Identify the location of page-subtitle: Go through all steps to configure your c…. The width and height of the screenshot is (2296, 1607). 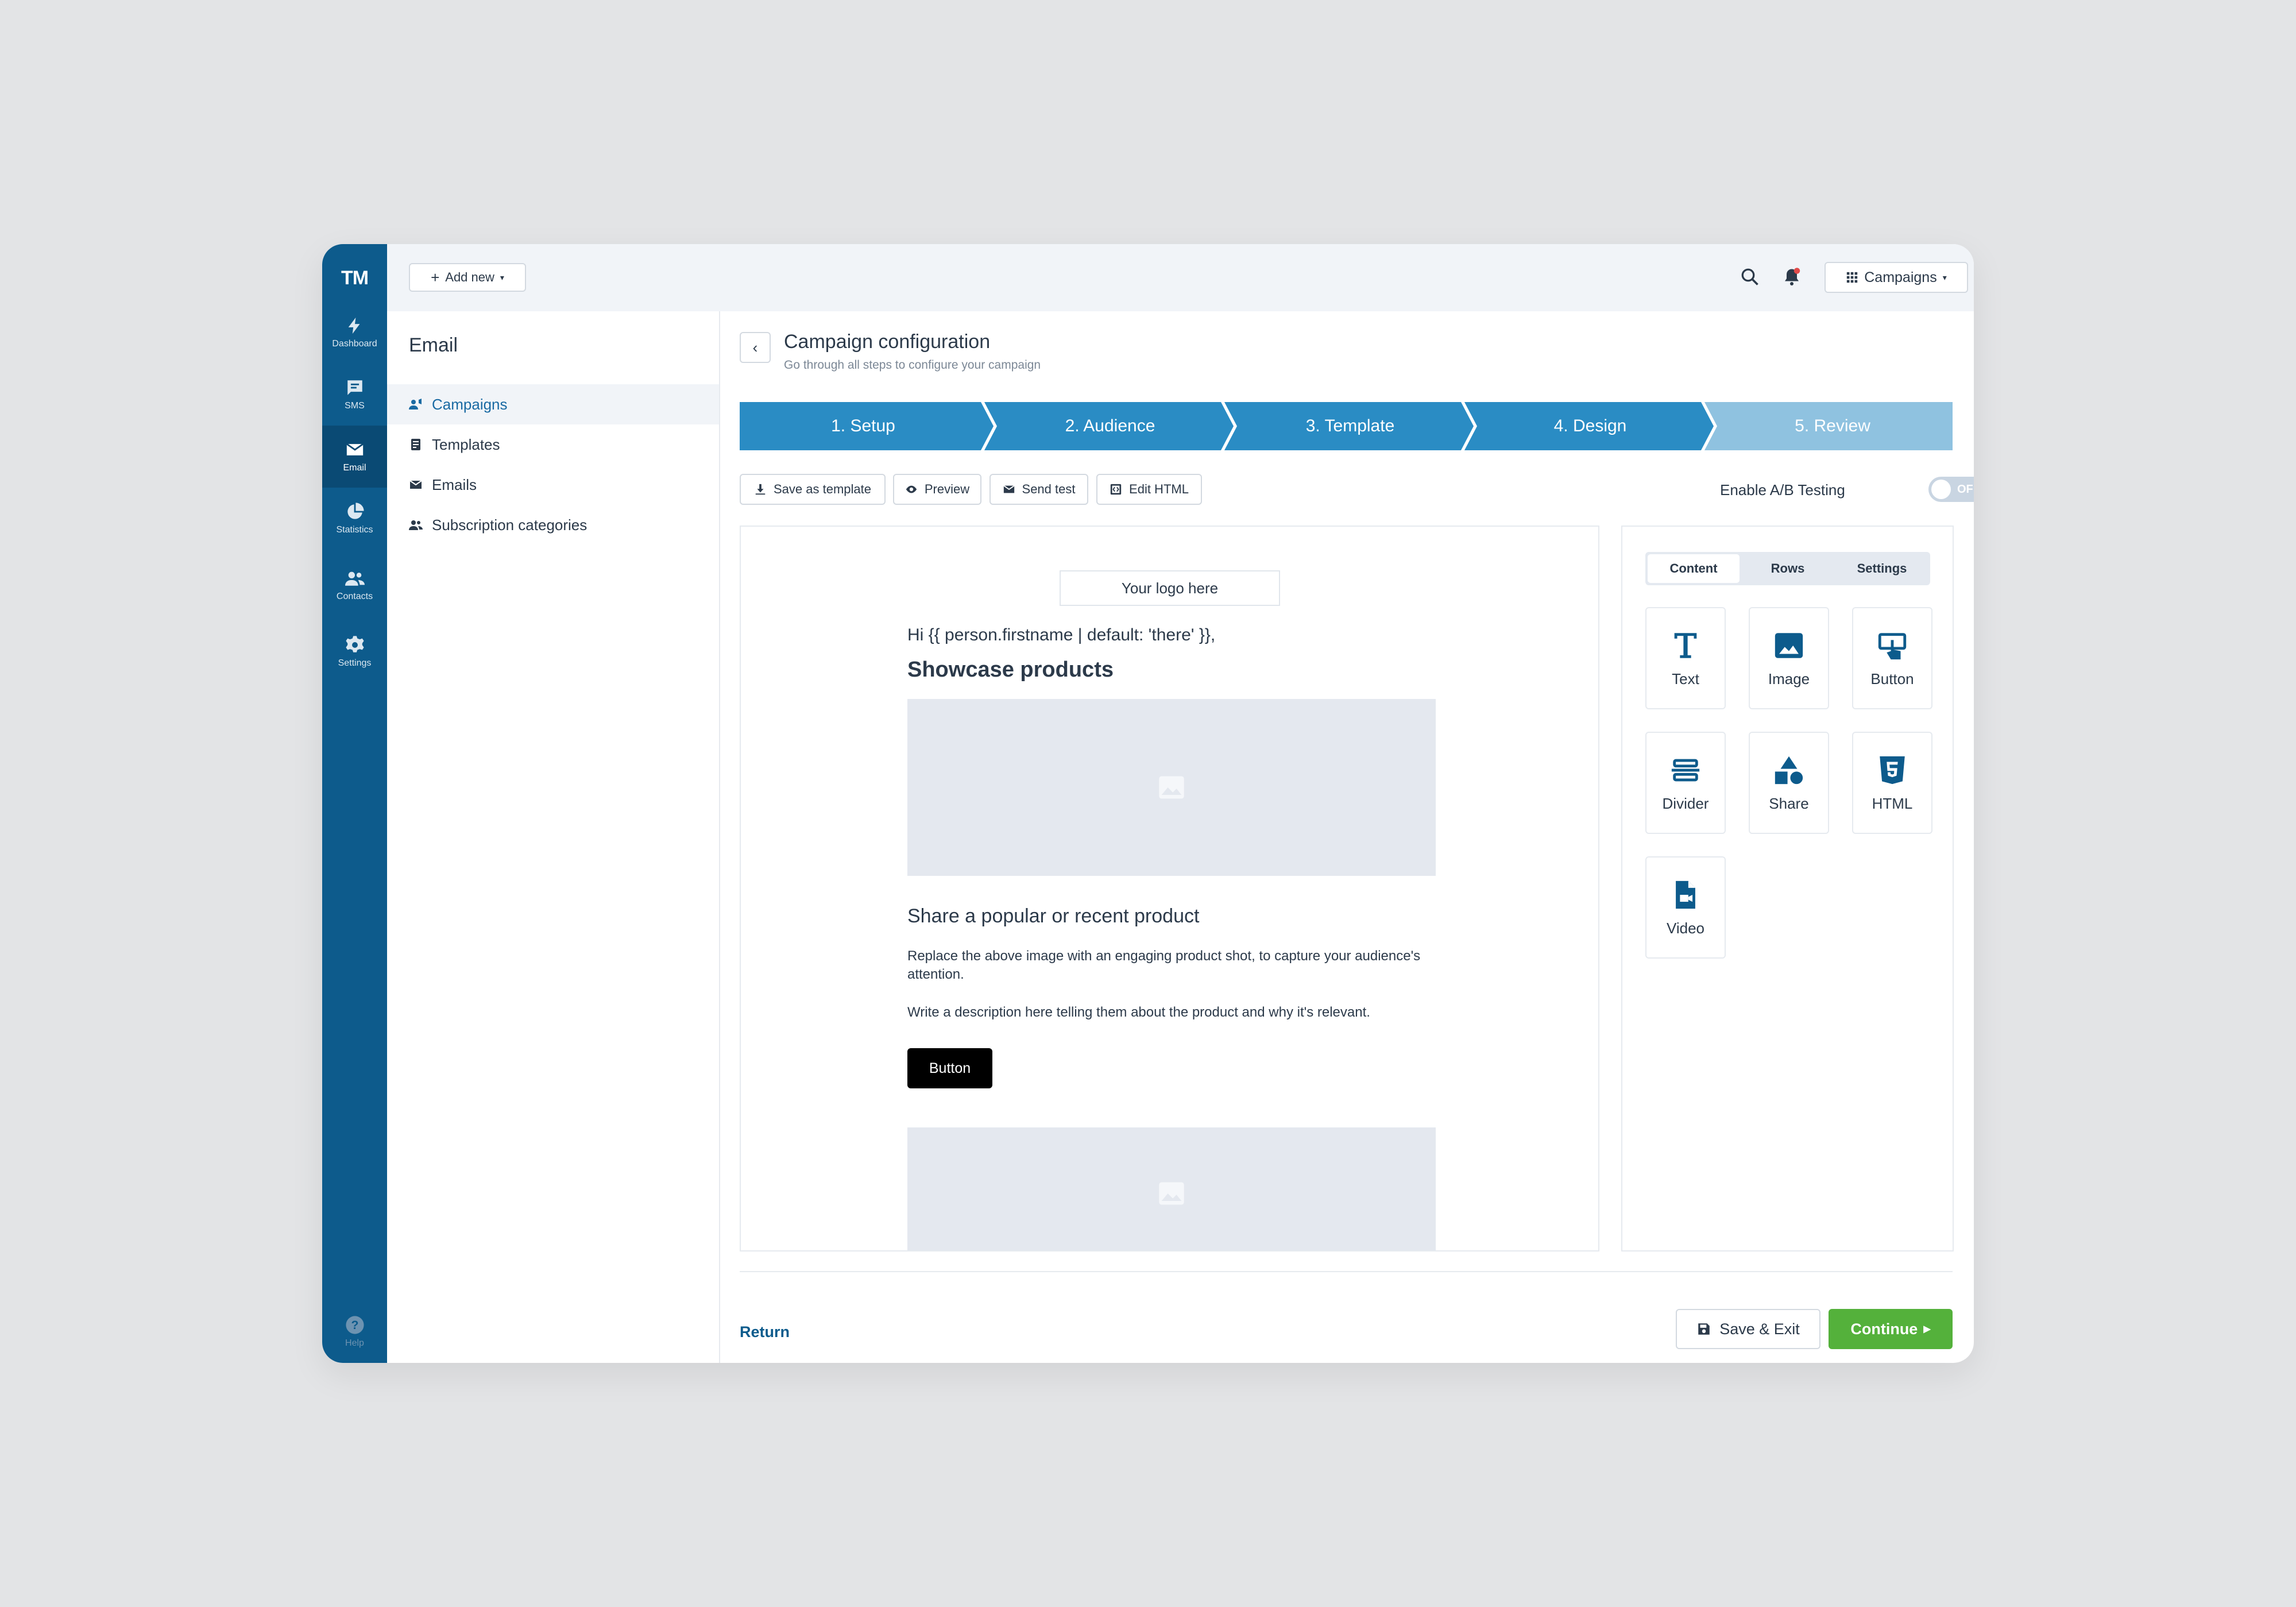
(912, 365).